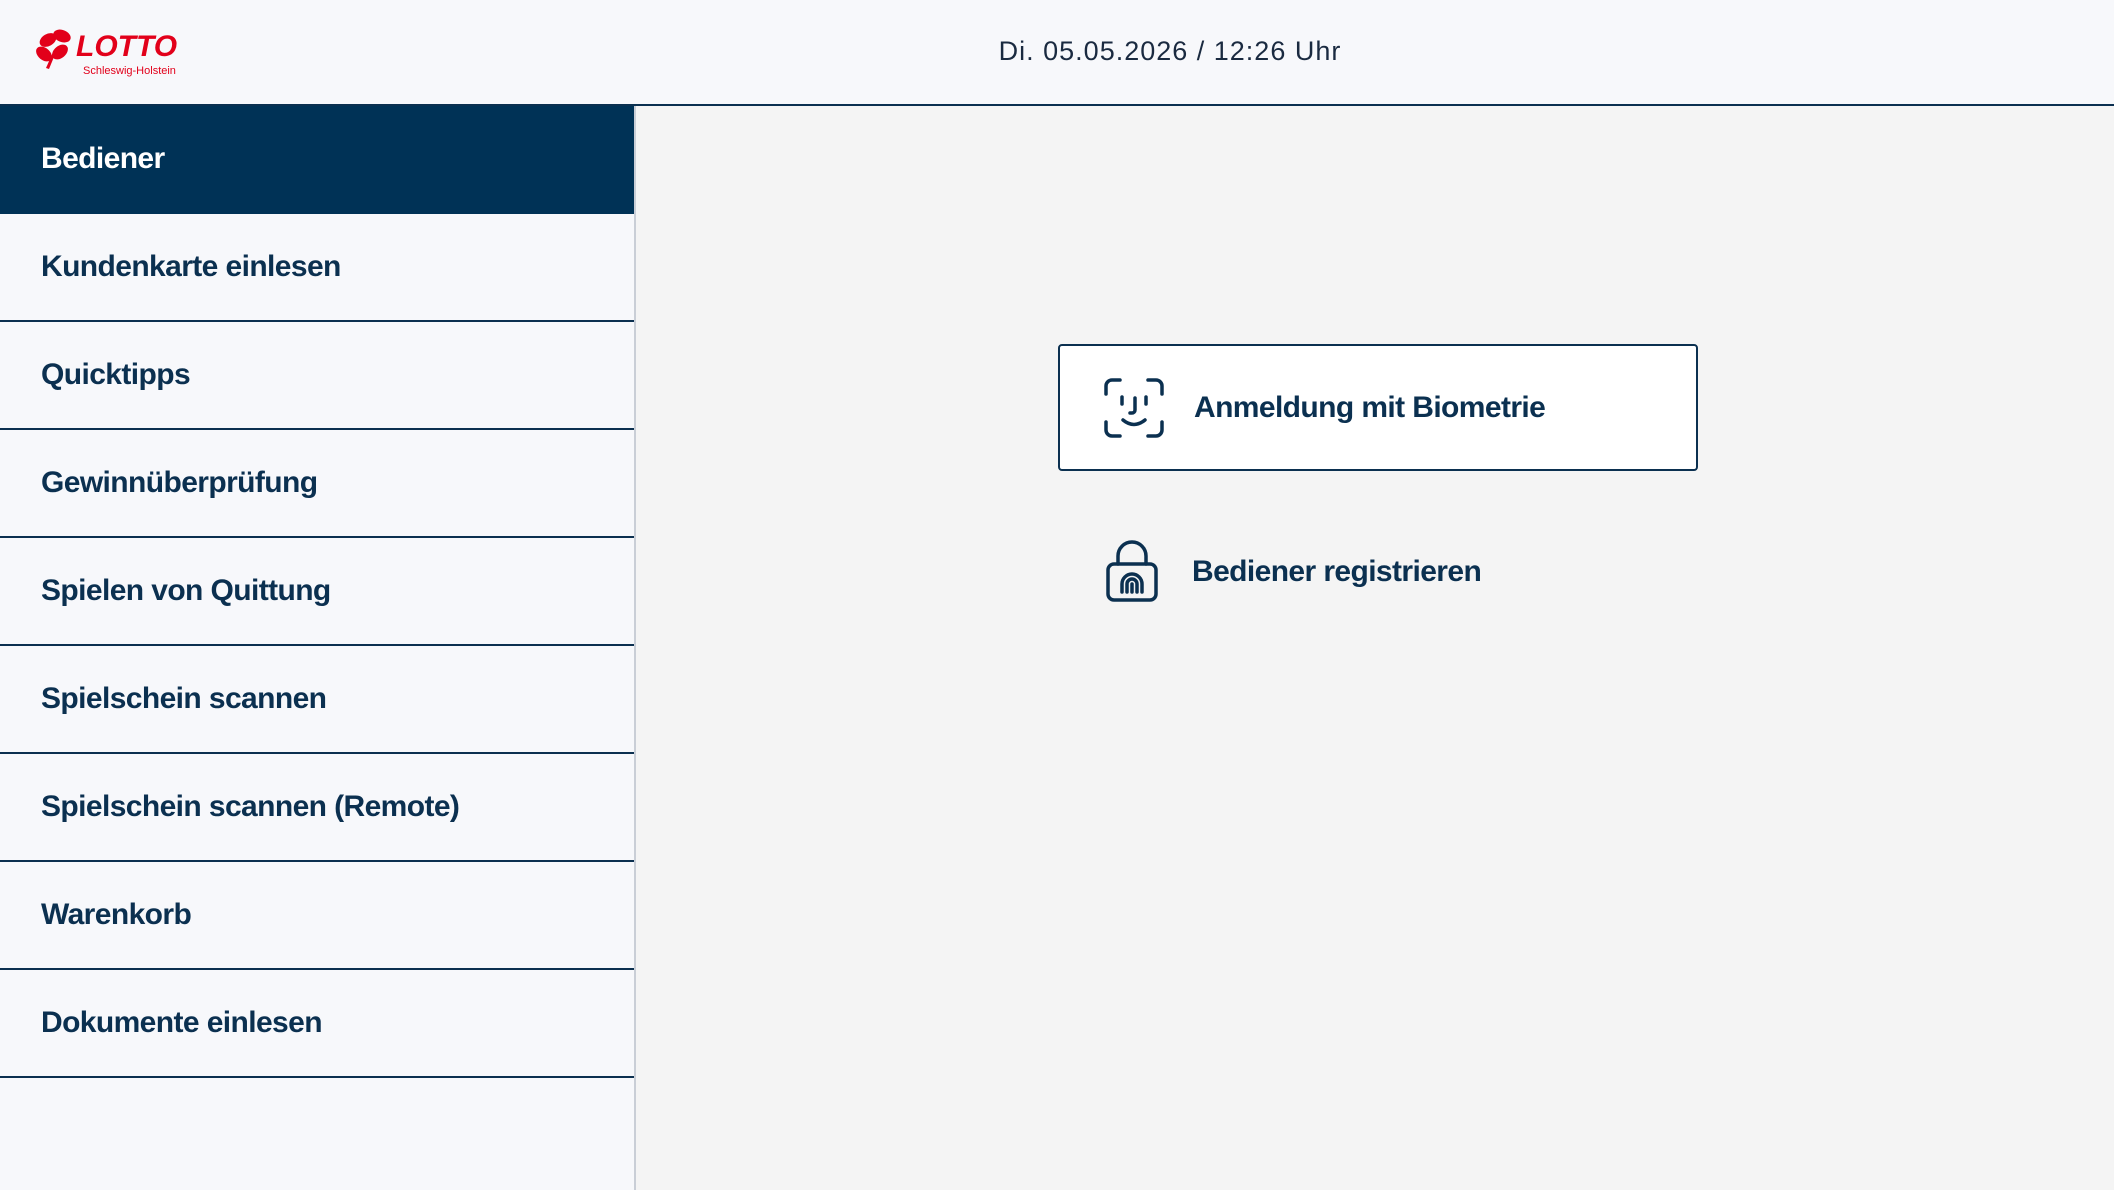  Describe the element at coordinates (317, 1024) in the screenshot. I see `sidebar-item-dokumente-einlesen: Dokumente einlesen` at that location.